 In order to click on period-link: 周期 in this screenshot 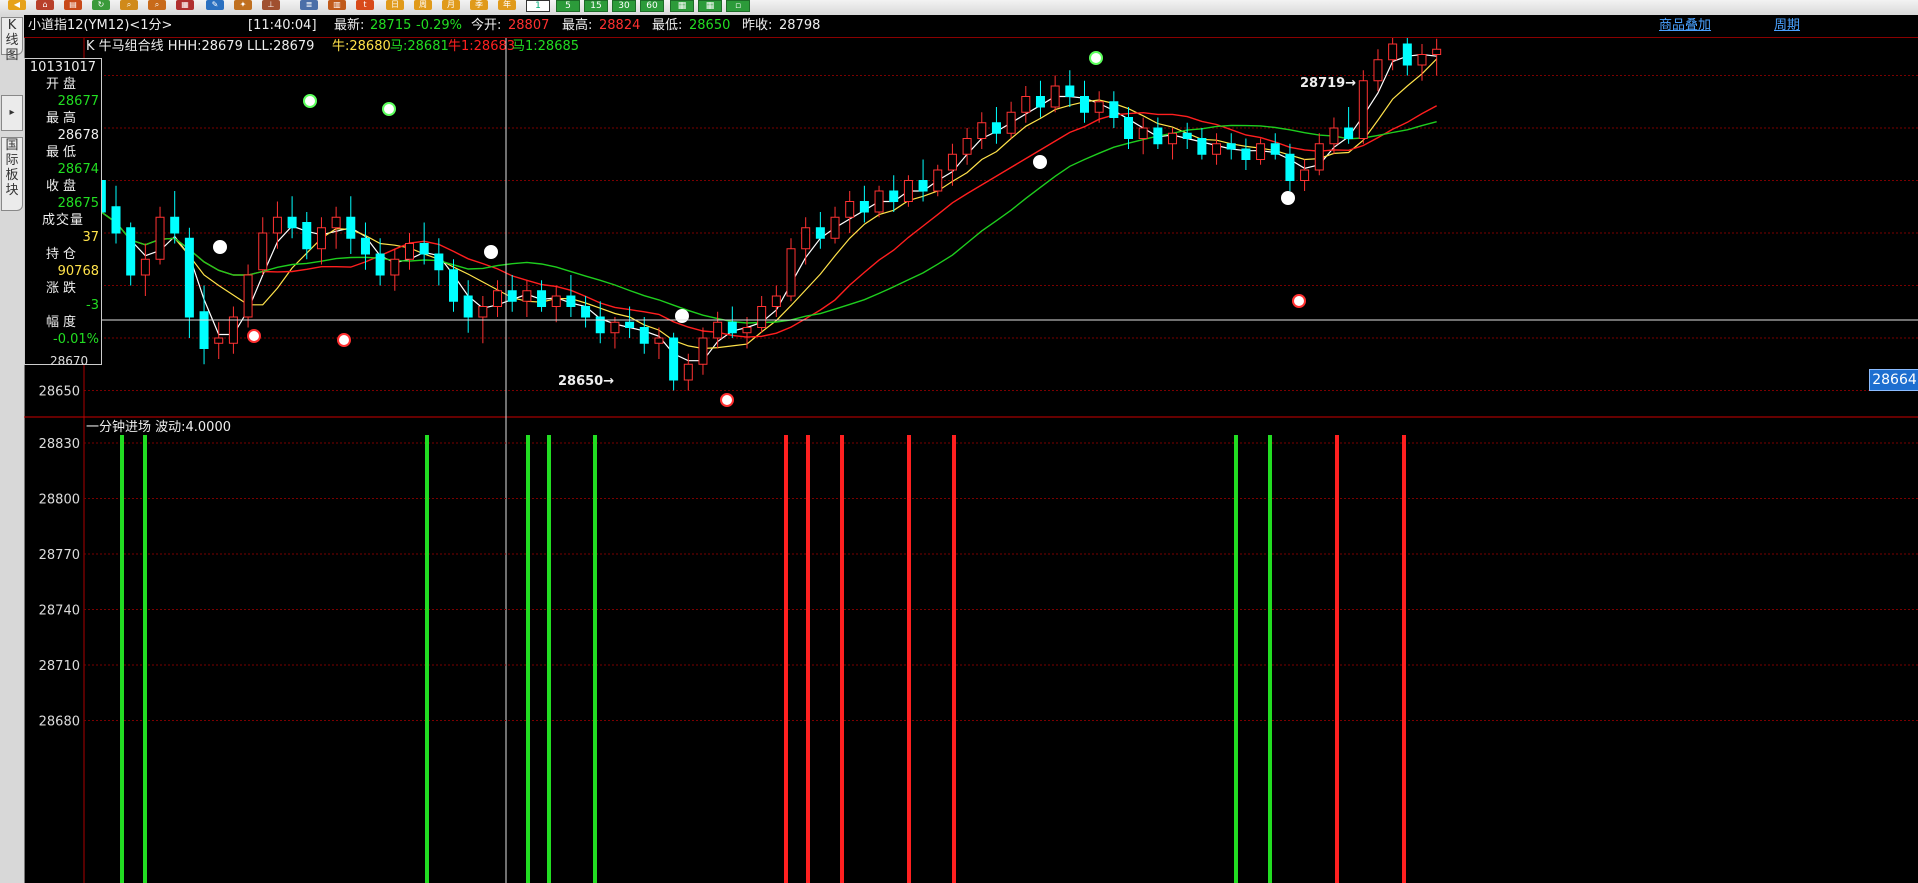, I will do `click(1787, 26)`.